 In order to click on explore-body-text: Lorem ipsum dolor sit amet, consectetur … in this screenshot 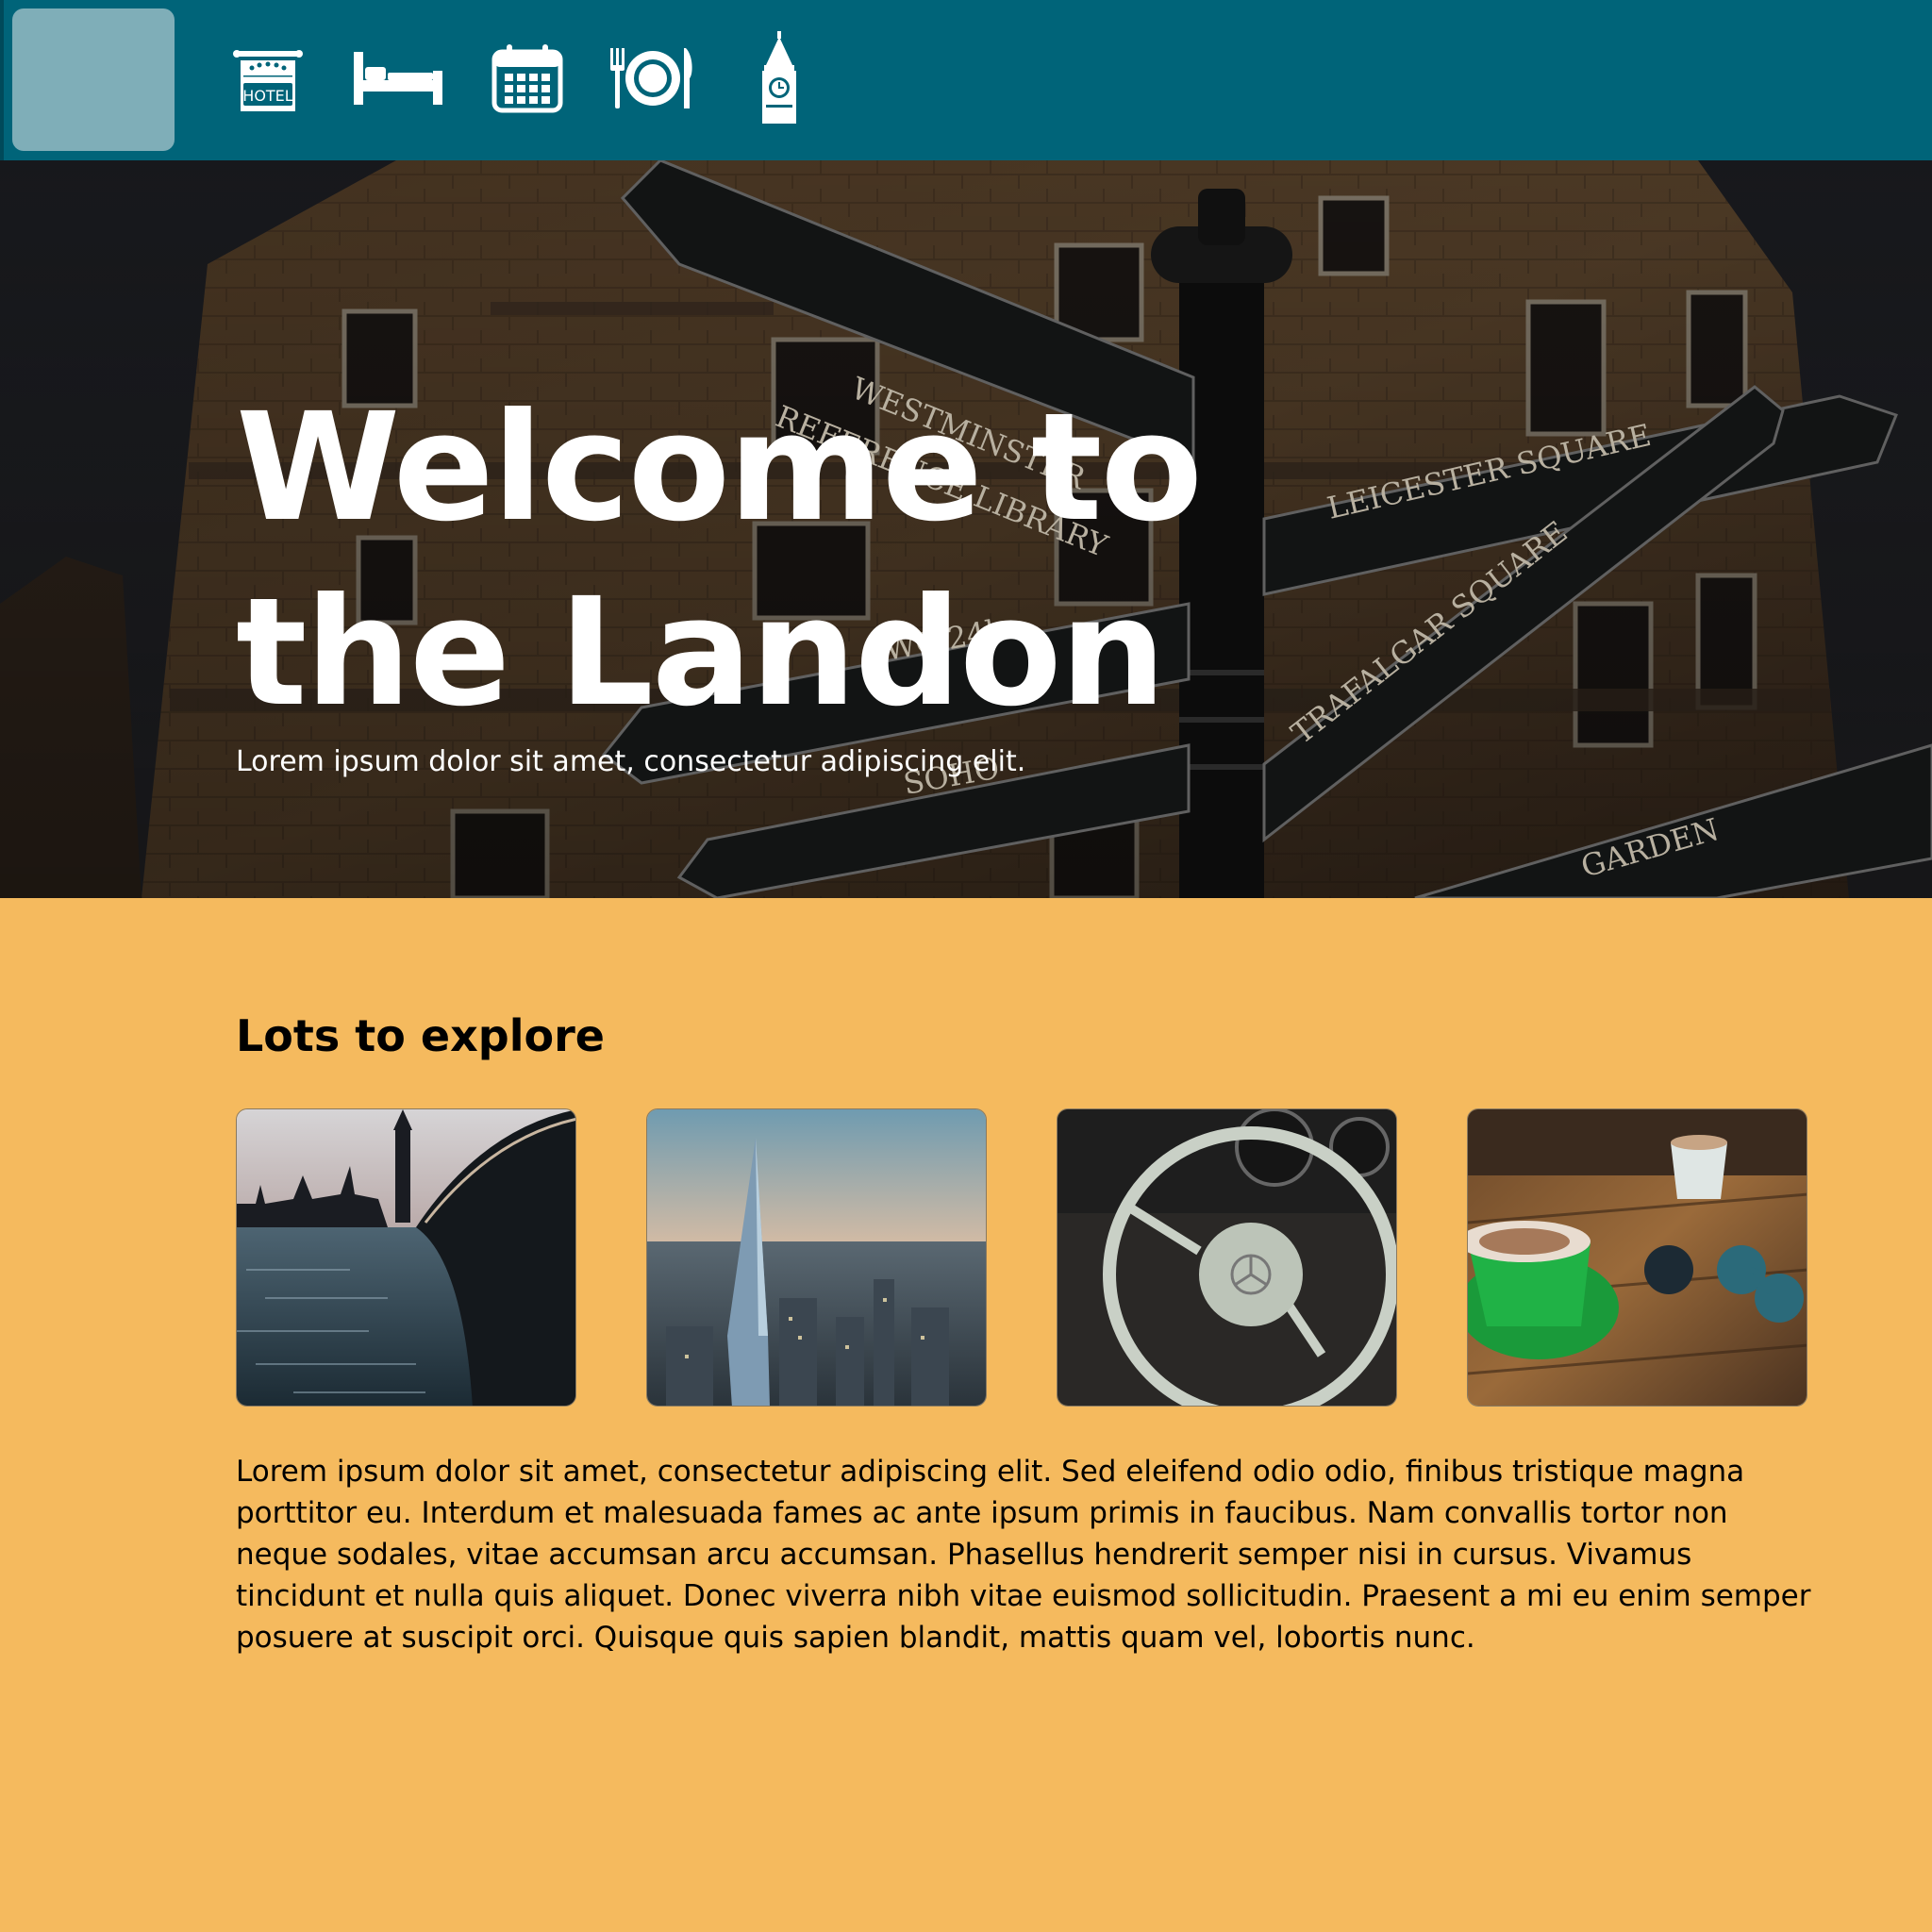, I will do `click(1023, 1555)`.